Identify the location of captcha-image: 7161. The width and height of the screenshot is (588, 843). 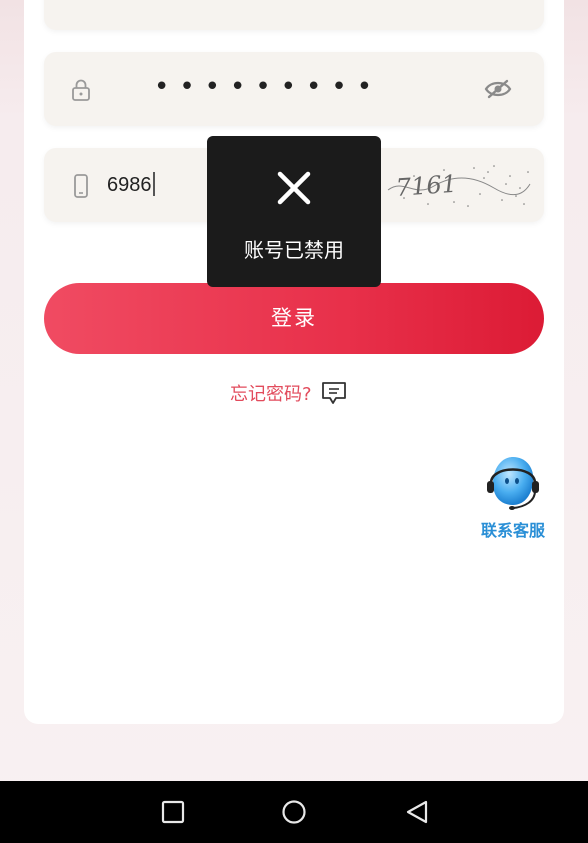
(459, 185).